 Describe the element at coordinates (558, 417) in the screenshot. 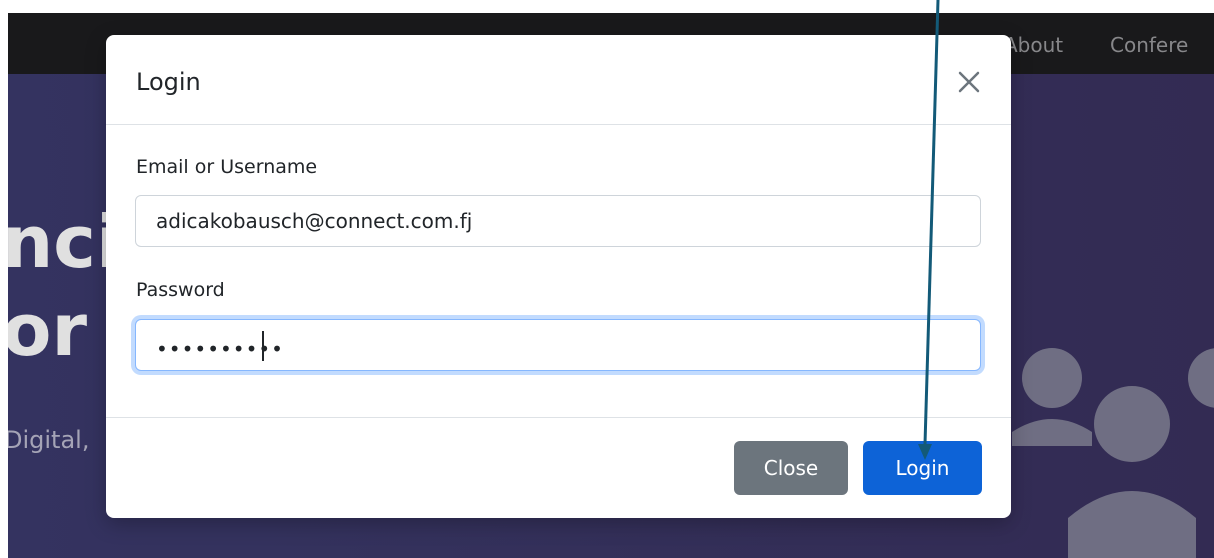

I see `modal-footer-divider` at that location.